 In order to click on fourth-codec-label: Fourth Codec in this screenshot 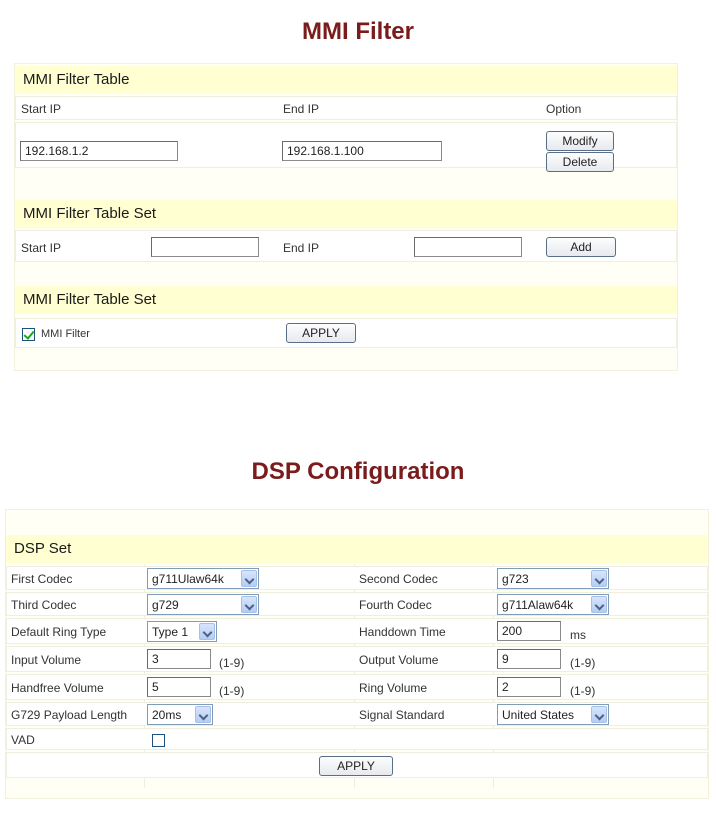, I will do `click(395, 605)`.